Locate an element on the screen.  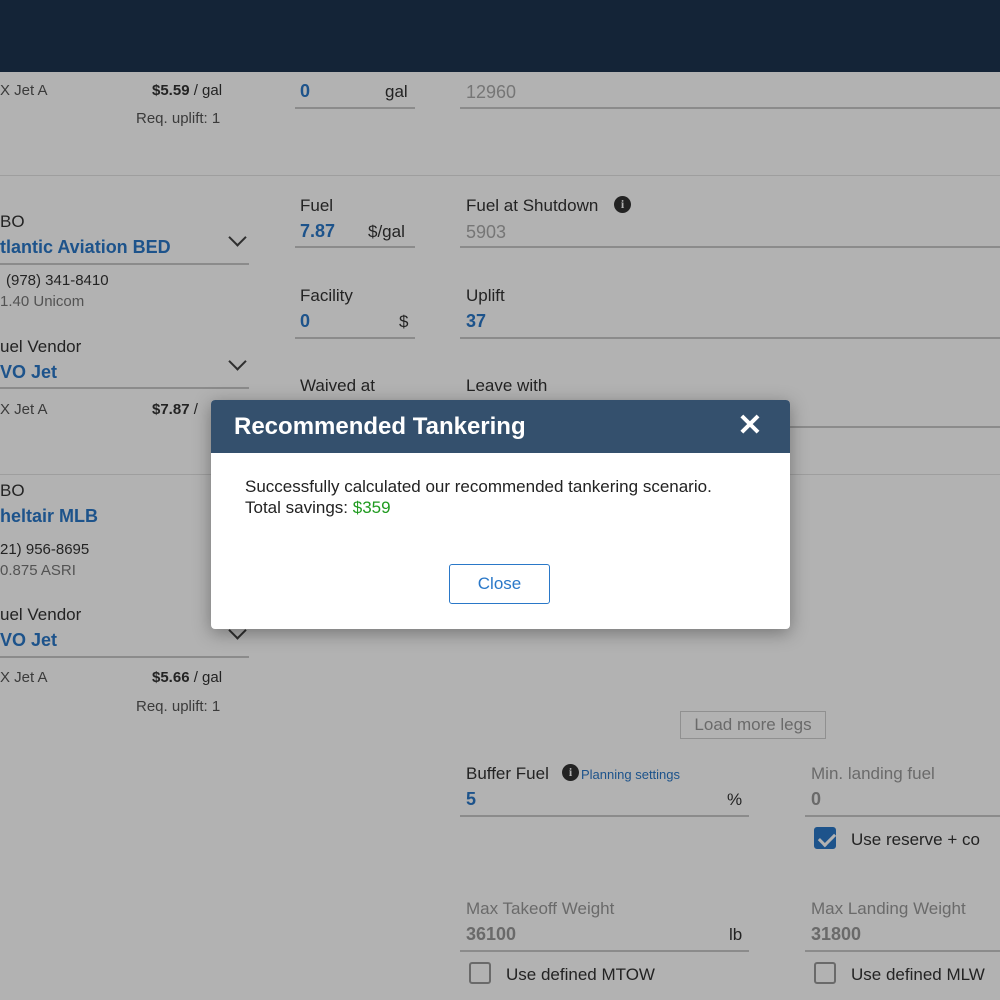
close-button: Close is located at coordinates (499, 584).